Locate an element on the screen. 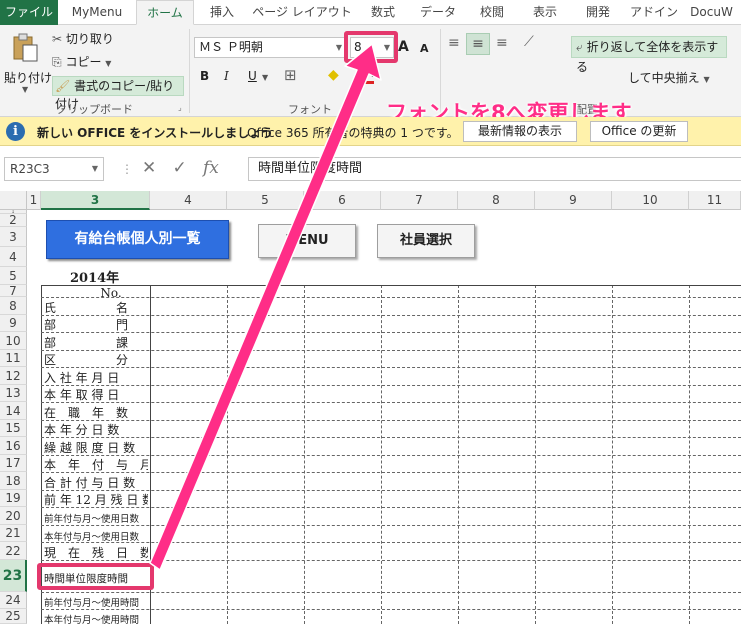 The width and height of the screenshot is (741, 624). row-header: 5 is located at coordinates (13, 276).